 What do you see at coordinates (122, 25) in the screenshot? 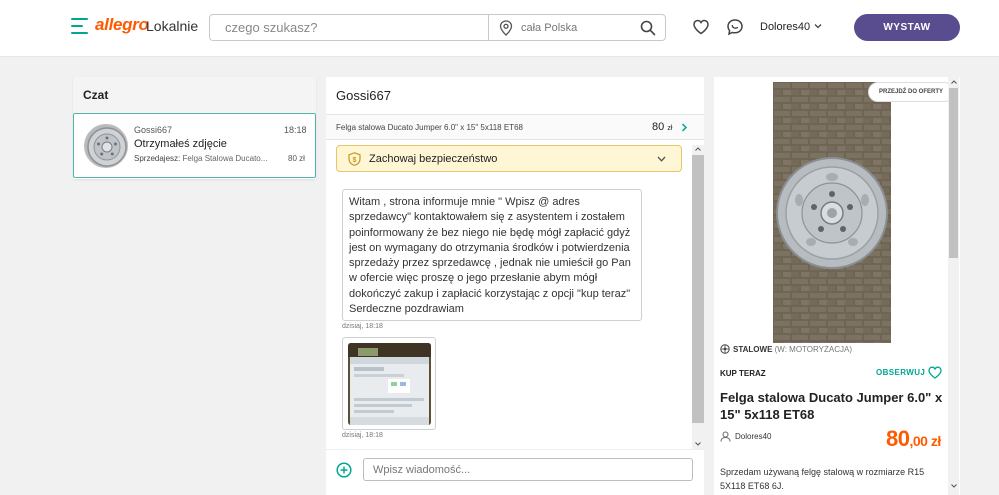
I see `allegro-logo: allegro` at bounding box center [122, 25].